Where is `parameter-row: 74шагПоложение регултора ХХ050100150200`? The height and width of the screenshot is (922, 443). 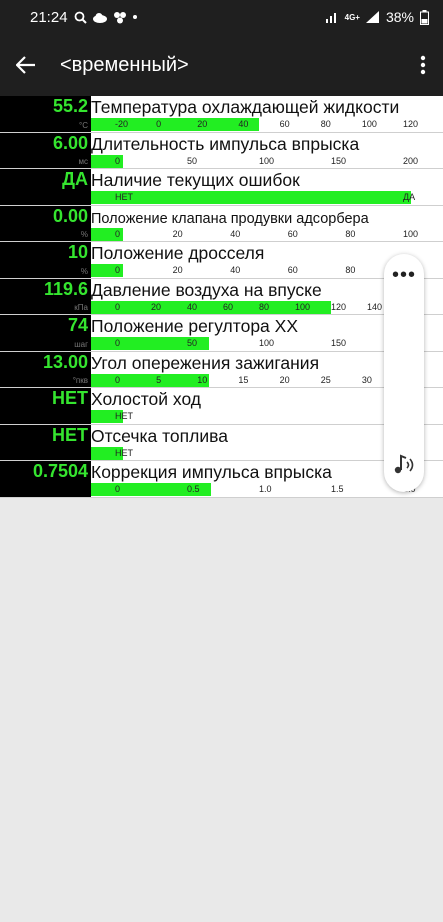 parameter-row: 74шагПоложение регултора ХХ050100150200 is located at coordinates (221, 333).